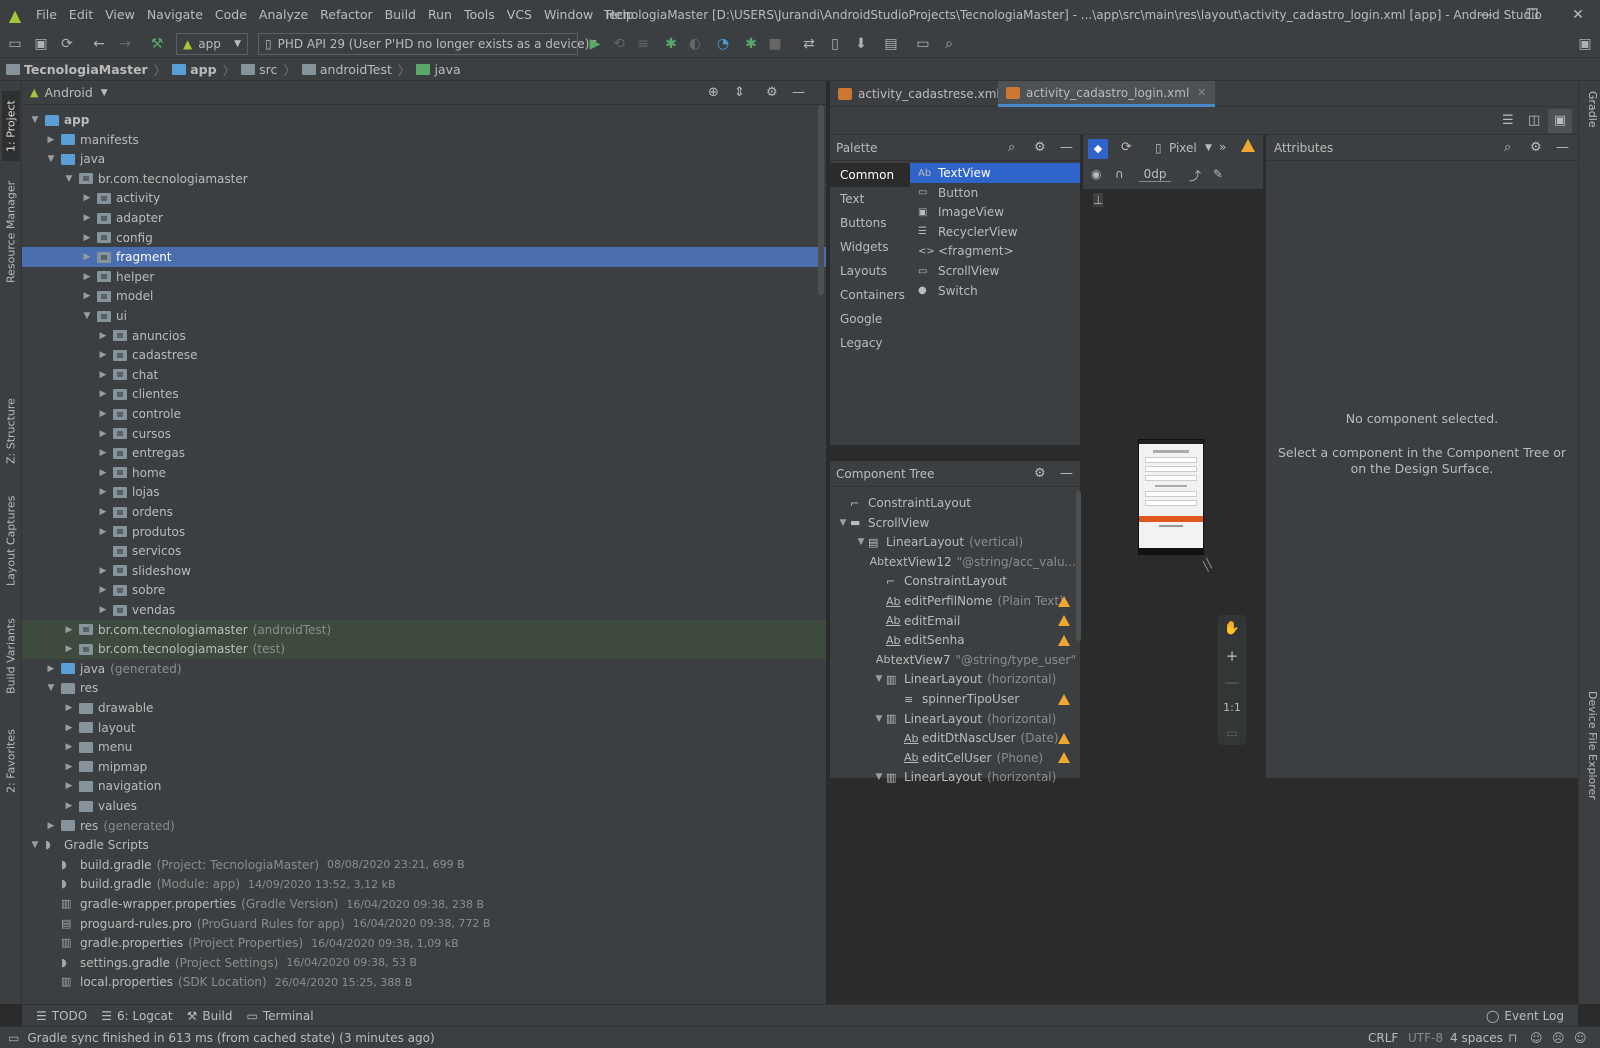 The height and width of the screenshot is (1048, 1600). What do you see at coordinates (995, 173) in the screenshot?
I see `palette-item: Ab TextView` at bounding box center [995, 173].